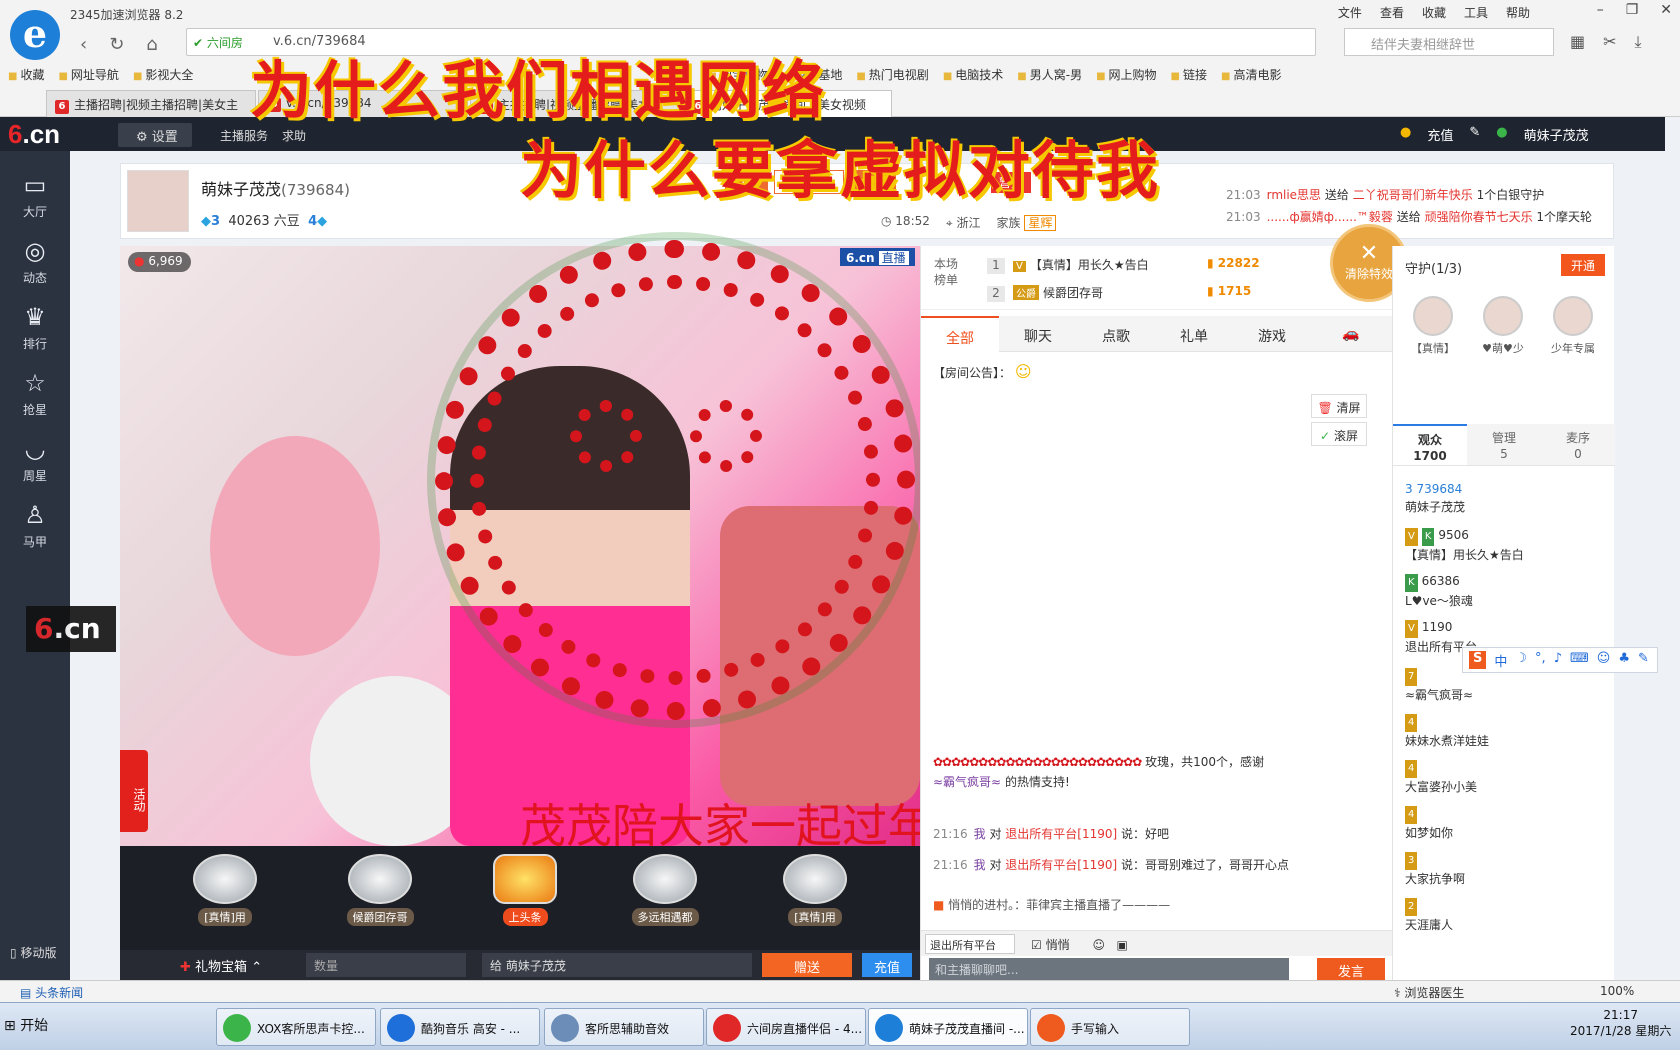 This screenshot has height=1050, width=1680. Describe the element at coordinates (1351, 334) in the screenshot. I see `car-icon: 🚗` at that location.